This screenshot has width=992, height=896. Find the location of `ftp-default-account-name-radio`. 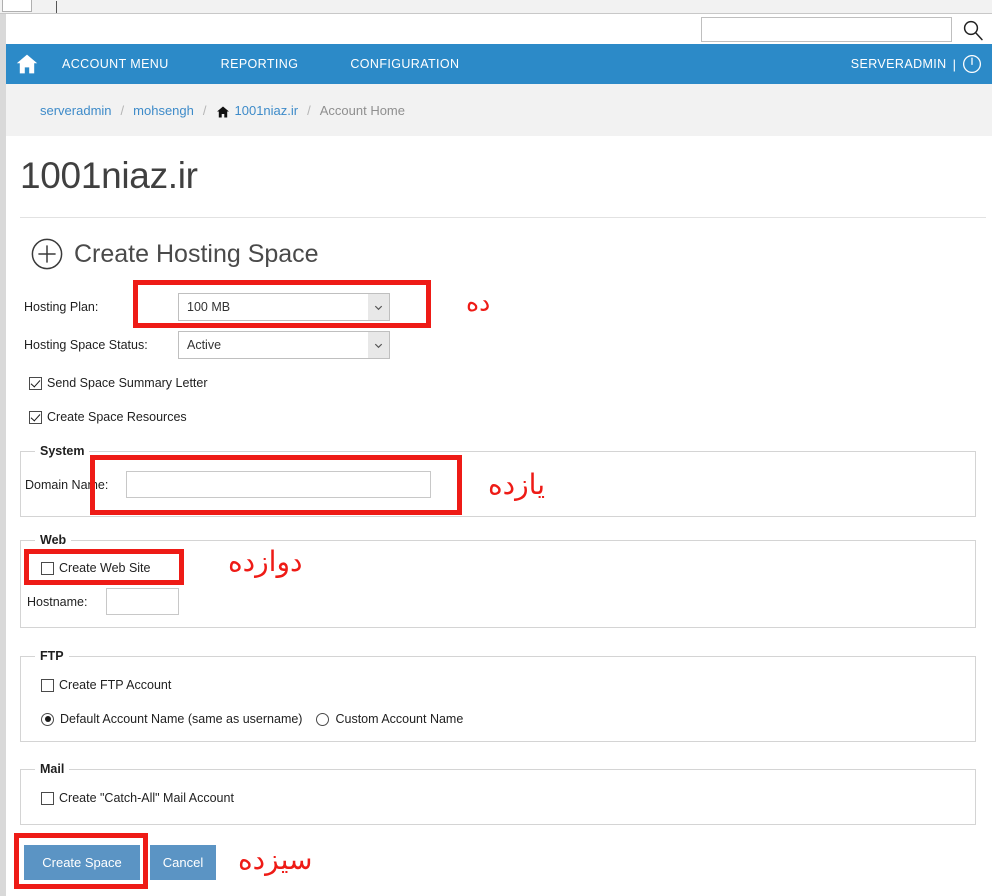

ftp-default-account-name-radio is located at coordinates (47, 719).